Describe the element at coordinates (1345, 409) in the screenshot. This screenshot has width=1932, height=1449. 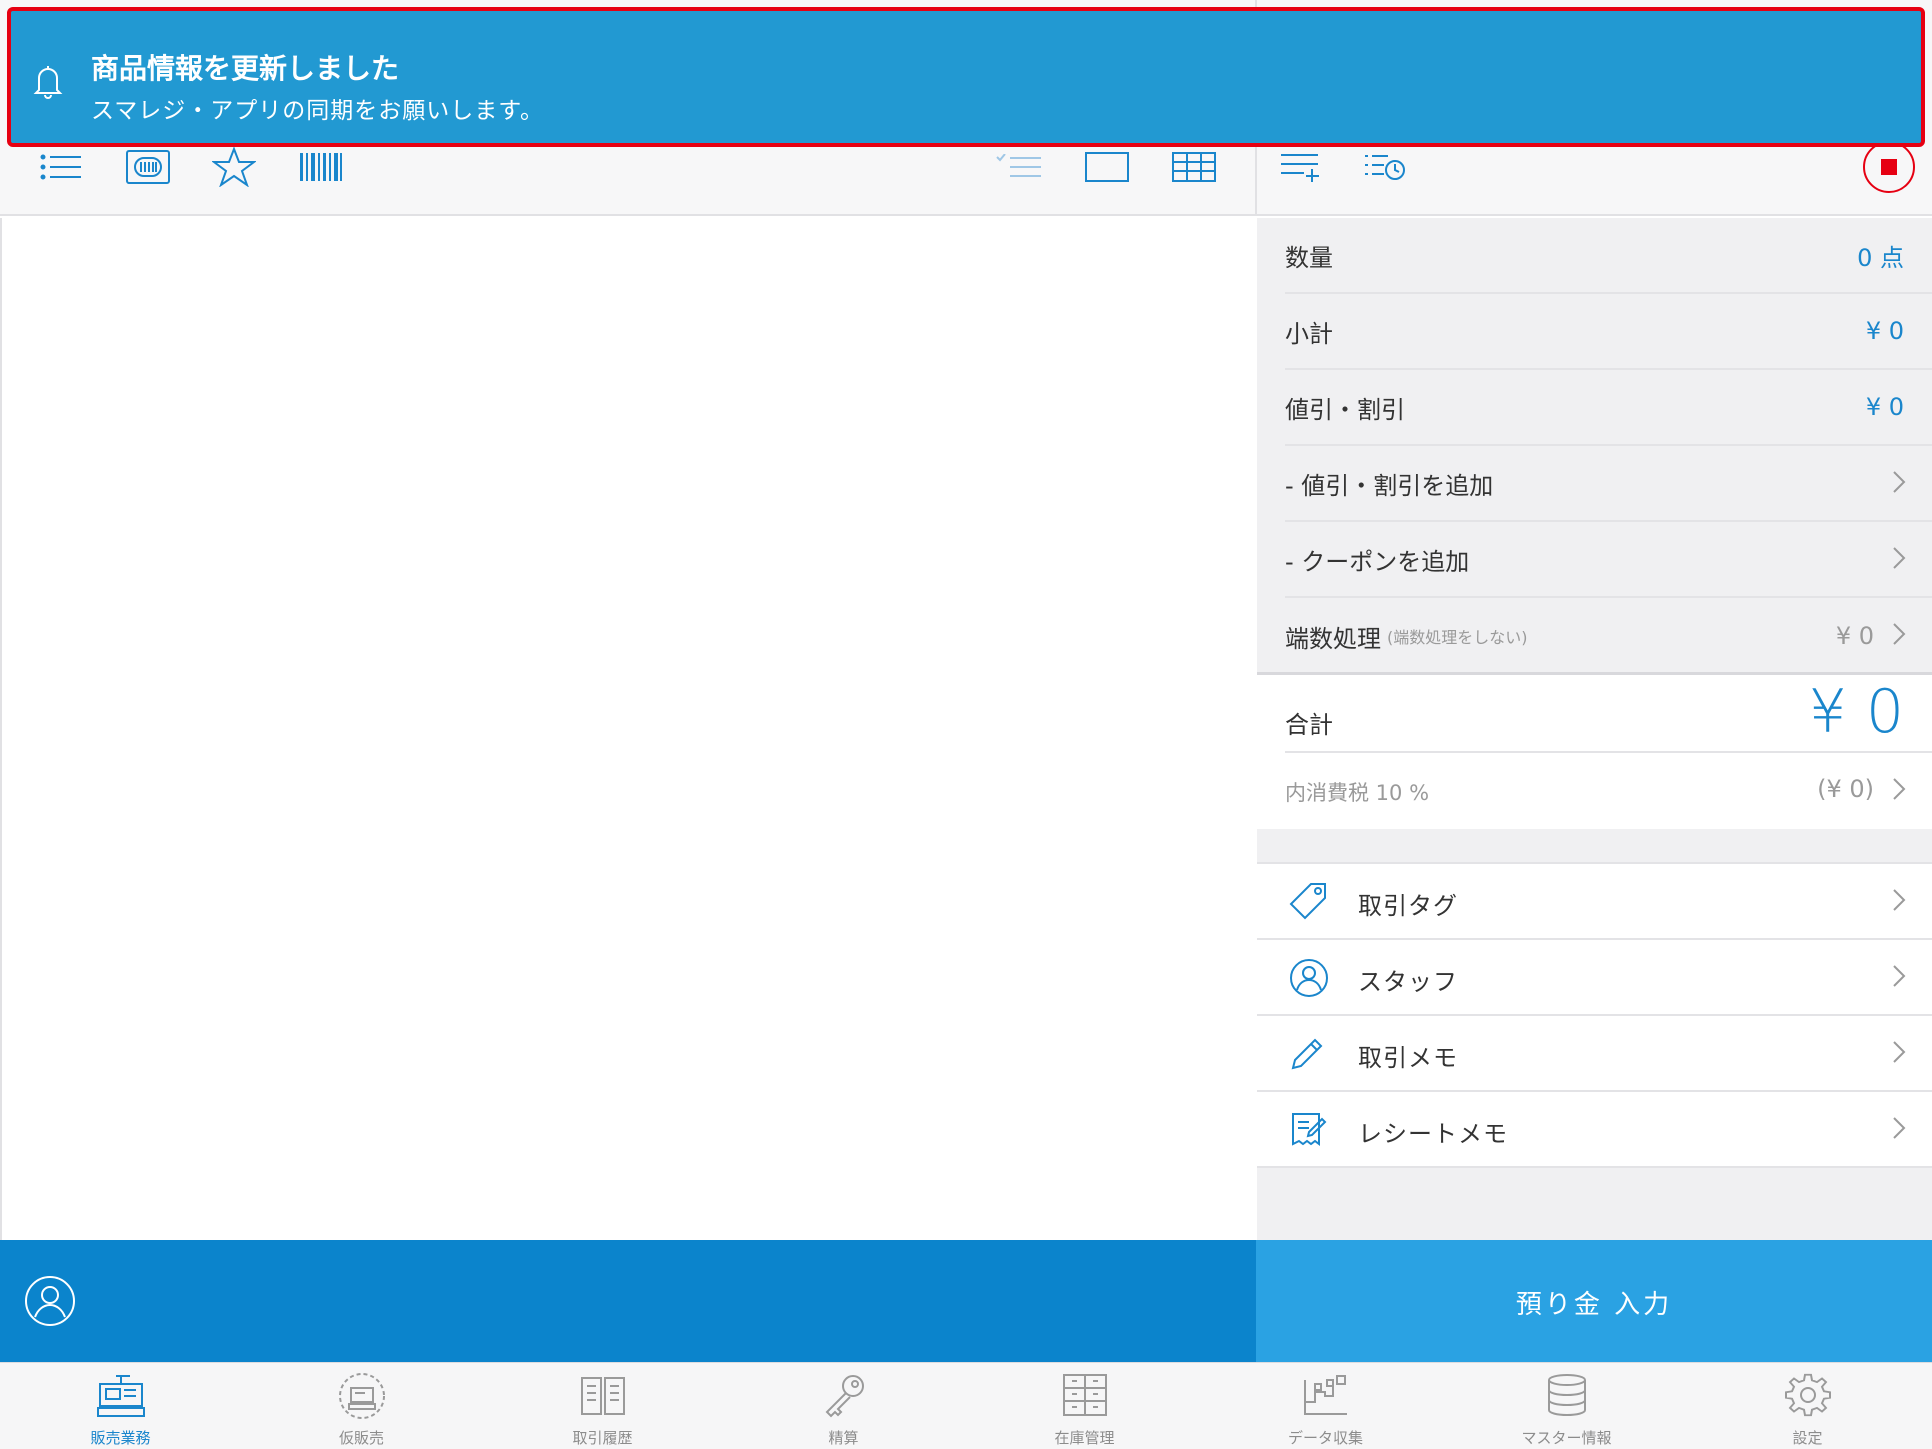
I see `discount-label: 値引・割引` at that location.